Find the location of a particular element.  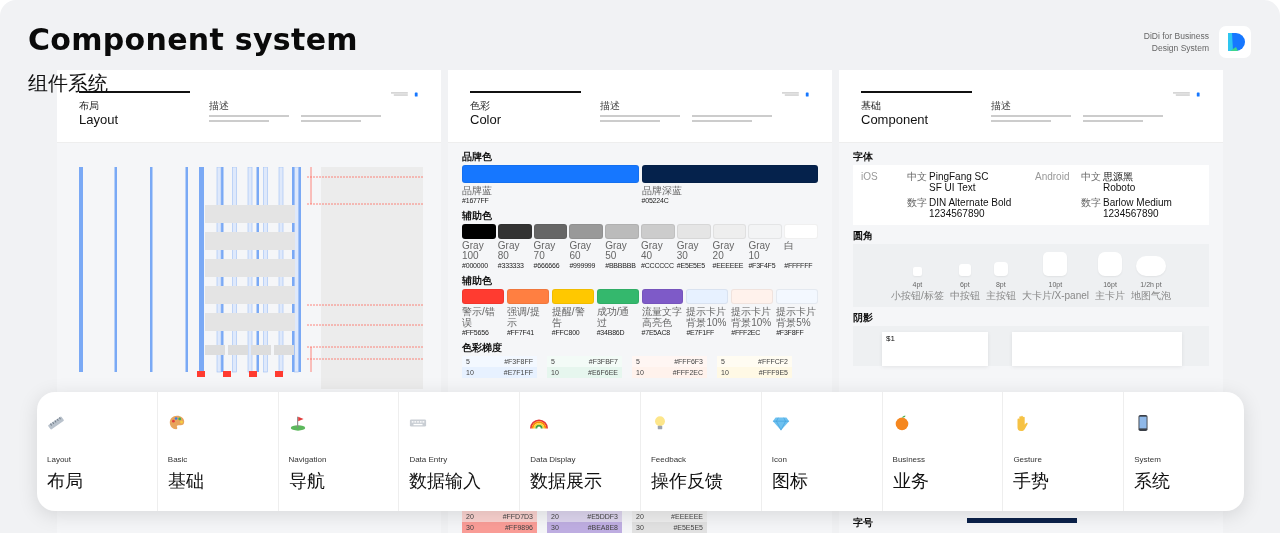

swatch-name: Gray 100 is located at coordinates (473, 251).